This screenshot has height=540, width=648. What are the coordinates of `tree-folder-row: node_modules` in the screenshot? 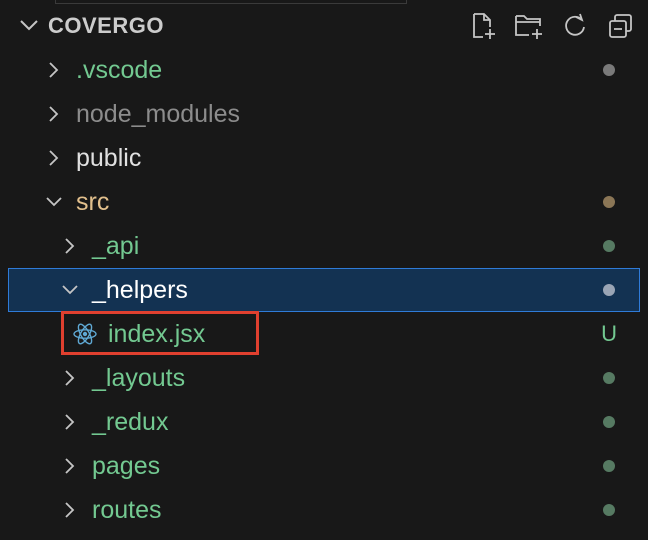 It's located at (324, 114).